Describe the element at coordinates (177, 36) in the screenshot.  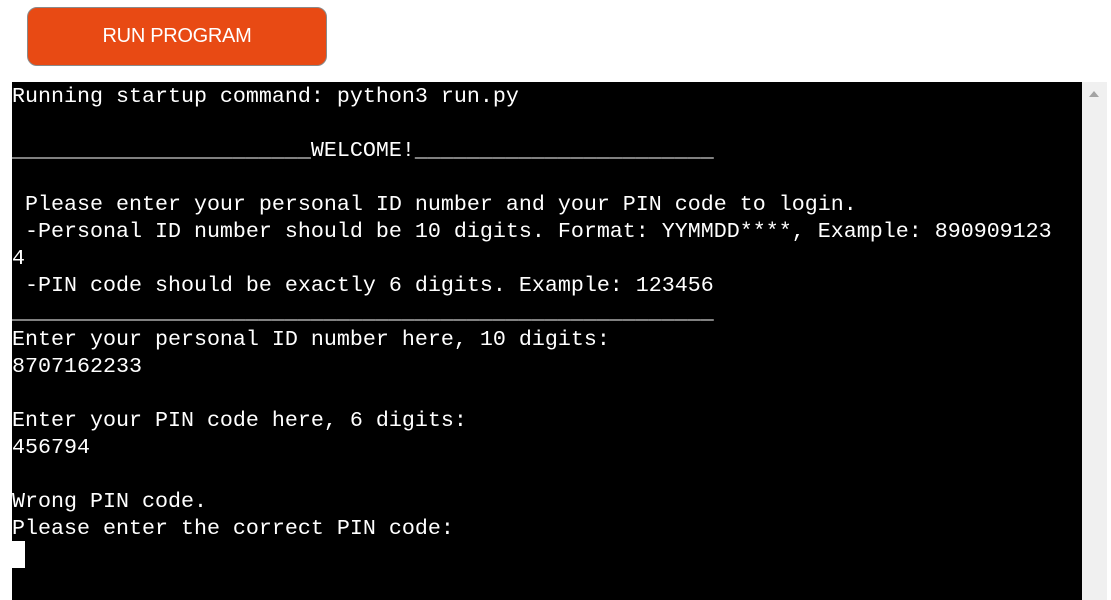
I see `run-program-button: RUN PROGRAM` at that location.